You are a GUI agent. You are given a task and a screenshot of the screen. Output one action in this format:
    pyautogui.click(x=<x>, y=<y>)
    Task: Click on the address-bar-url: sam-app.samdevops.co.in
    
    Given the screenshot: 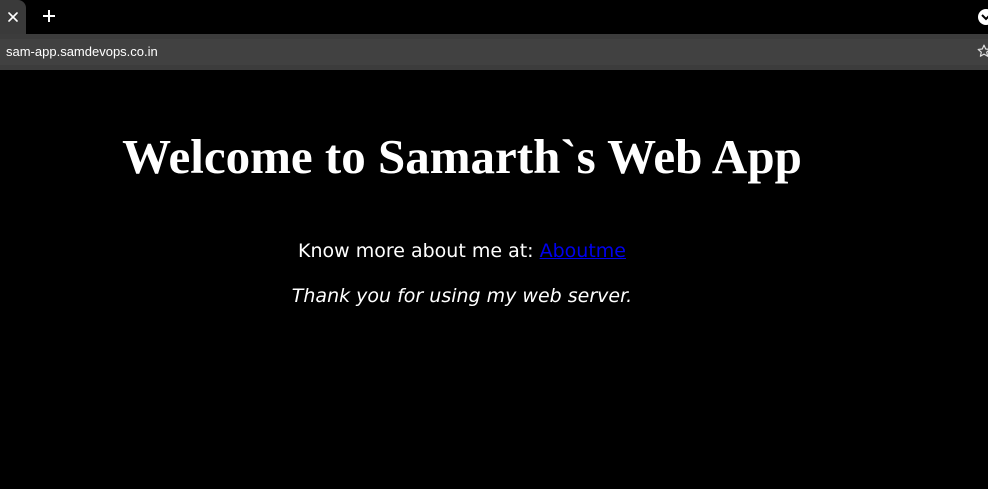 What is the action you would take?
    pyautogui.click(x=82, y=51)
    